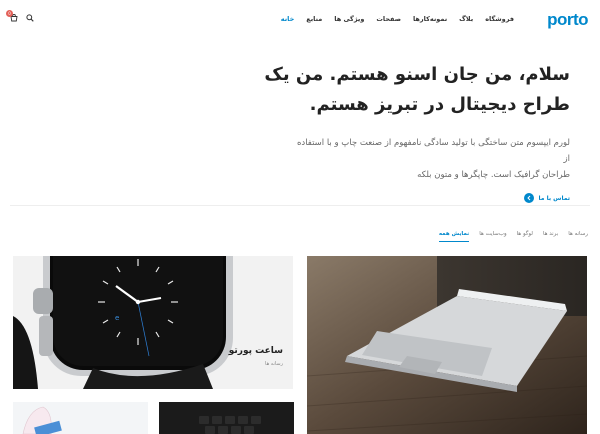 The image size is (600, 434). Describe the element at coordinates (20, 16) in the screenshot. I see `header-icons: 0` at that location.